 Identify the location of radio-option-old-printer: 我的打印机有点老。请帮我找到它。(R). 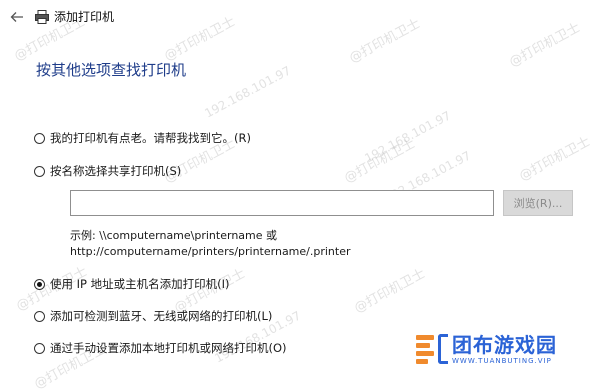
(142, 138).